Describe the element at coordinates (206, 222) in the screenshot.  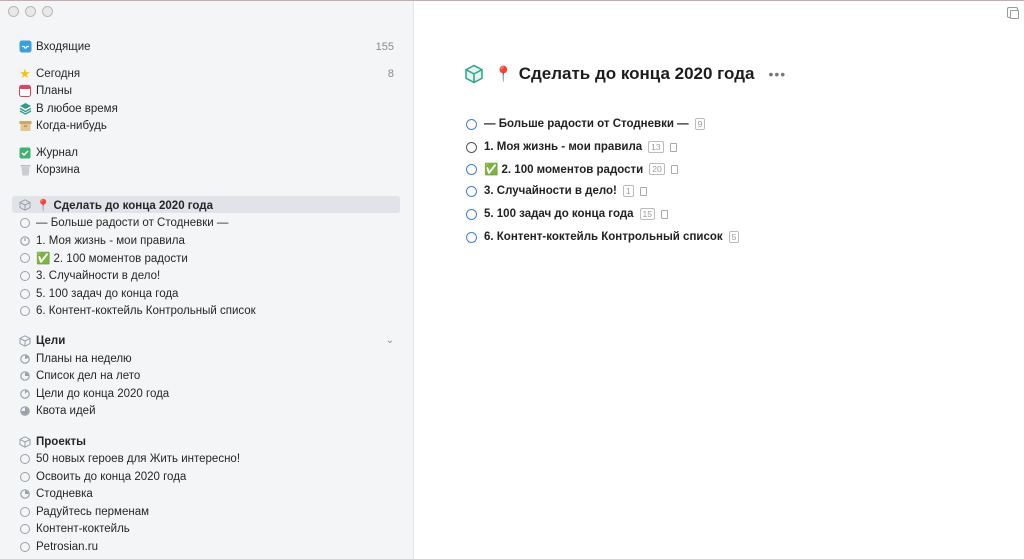
I see `sidebar-subitem: — Больше радости от Стодневки —` at that location.